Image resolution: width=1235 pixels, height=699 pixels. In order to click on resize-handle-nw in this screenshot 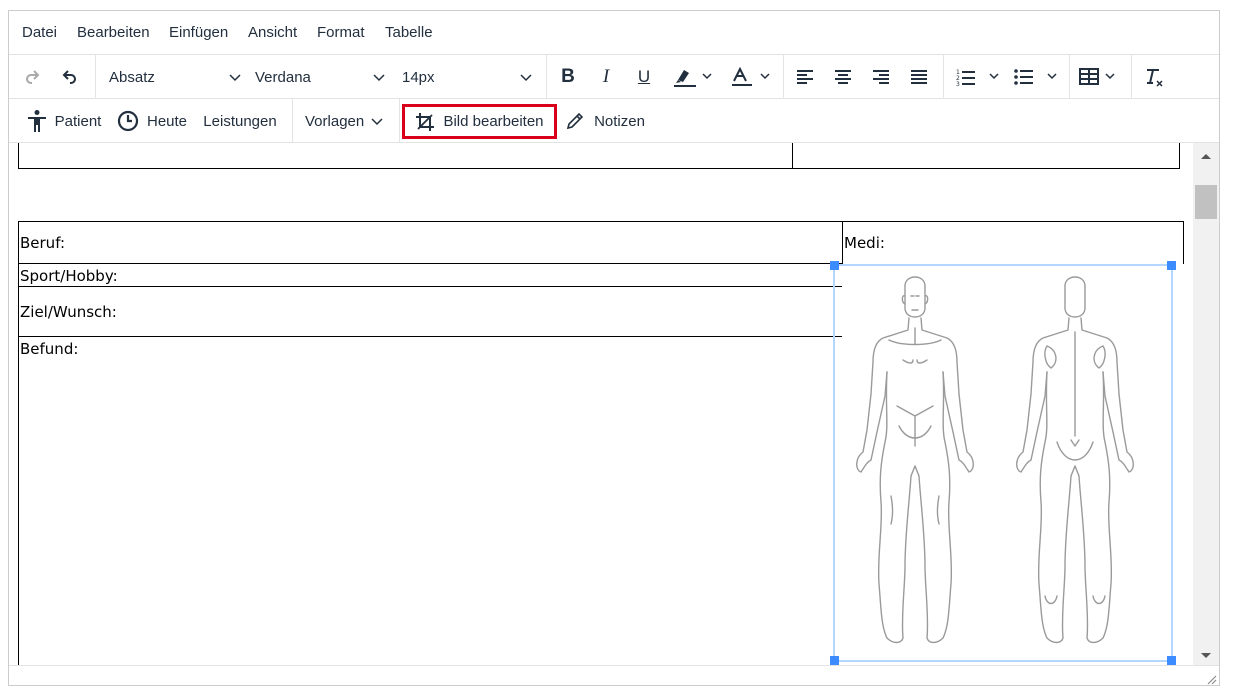, I will do `click(834, 265)`.